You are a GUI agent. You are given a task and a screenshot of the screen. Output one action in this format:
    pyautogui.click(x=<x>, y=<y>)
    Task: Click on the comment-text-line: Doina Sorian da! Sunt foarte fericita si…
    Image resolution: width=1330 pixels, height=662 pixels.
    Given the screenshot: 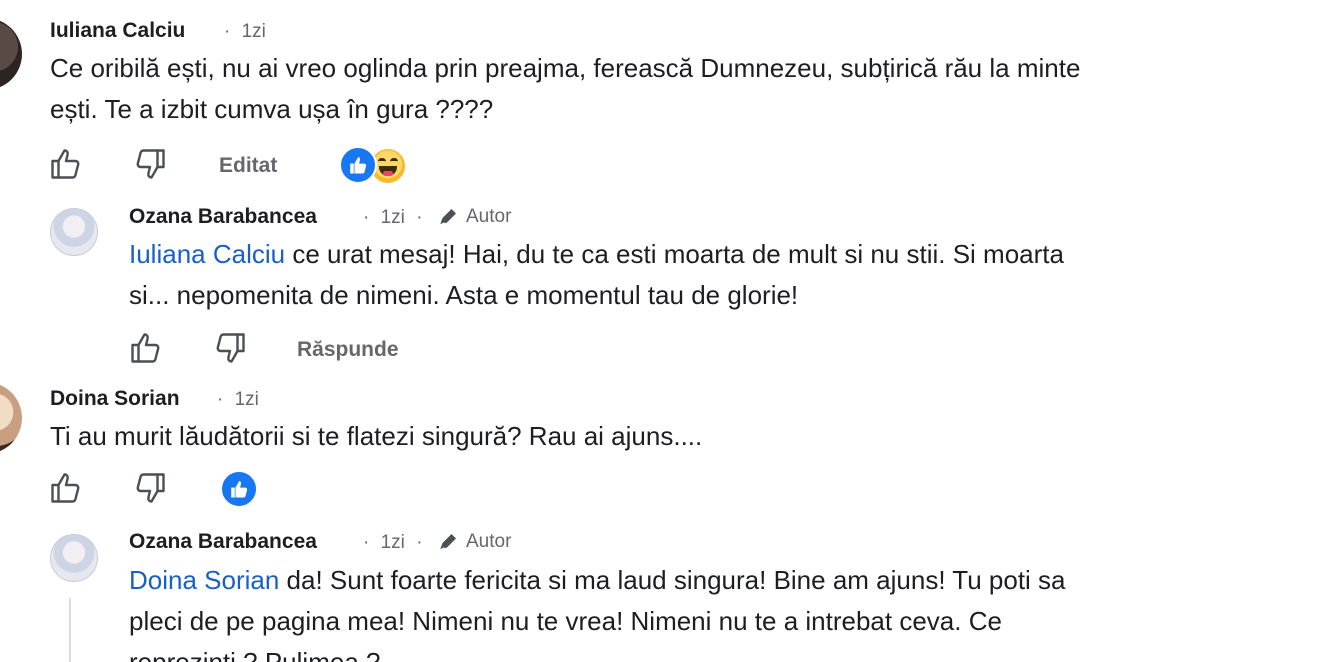 What is the action you would take?
    pyautogui.click(x=724, y=580)
    